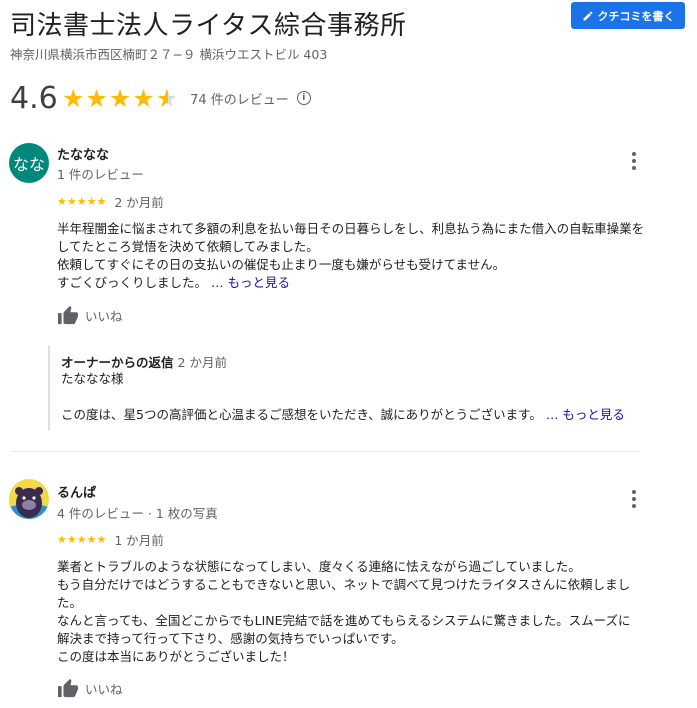 The width and height of the screenshot is (697, 708). Describe the element at coordinates (110, 201) in the screenshot. I see `review-rating: ★★★★★ 2 か月前` at that location.